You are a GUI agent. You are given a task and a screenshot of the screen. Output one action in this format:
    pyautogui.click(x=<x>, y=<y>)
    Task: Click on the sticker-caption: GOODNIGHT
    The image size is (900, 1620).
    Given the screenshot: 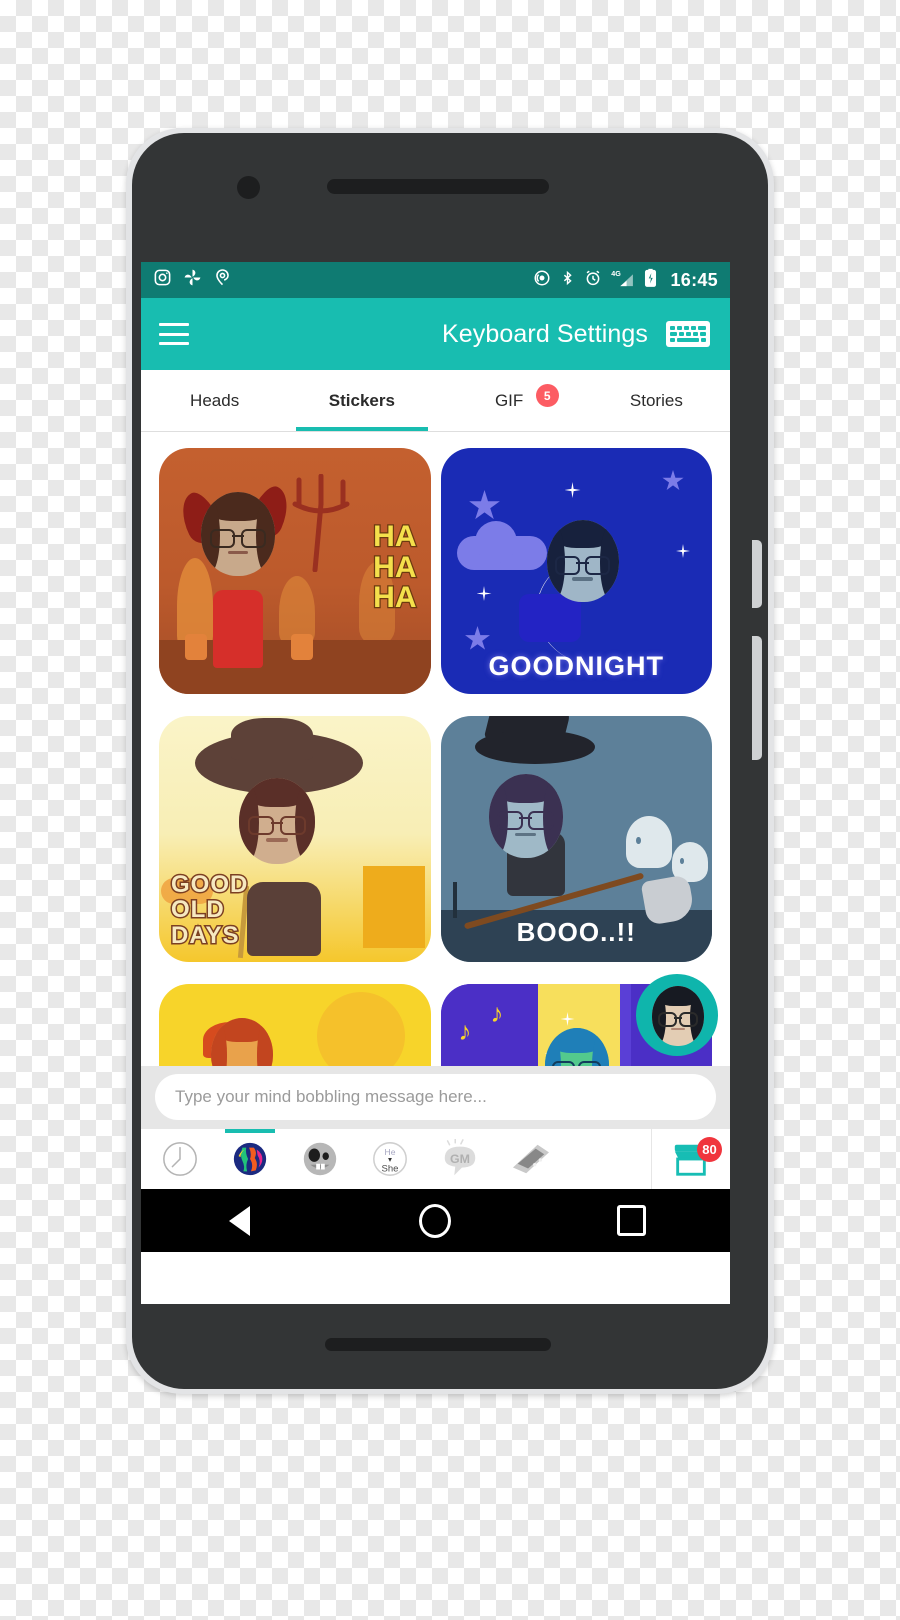 What is the action you would take?
    pyautogui.click(x=576, y=666)
    